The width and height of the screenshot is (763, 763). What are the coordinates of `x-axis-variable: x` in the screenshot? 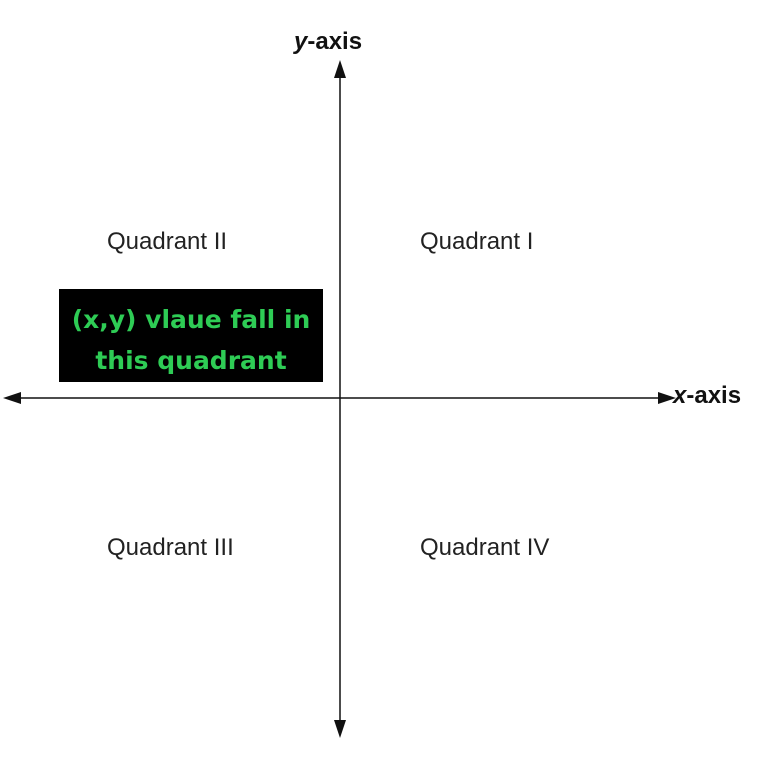 It's located at (680, 395).